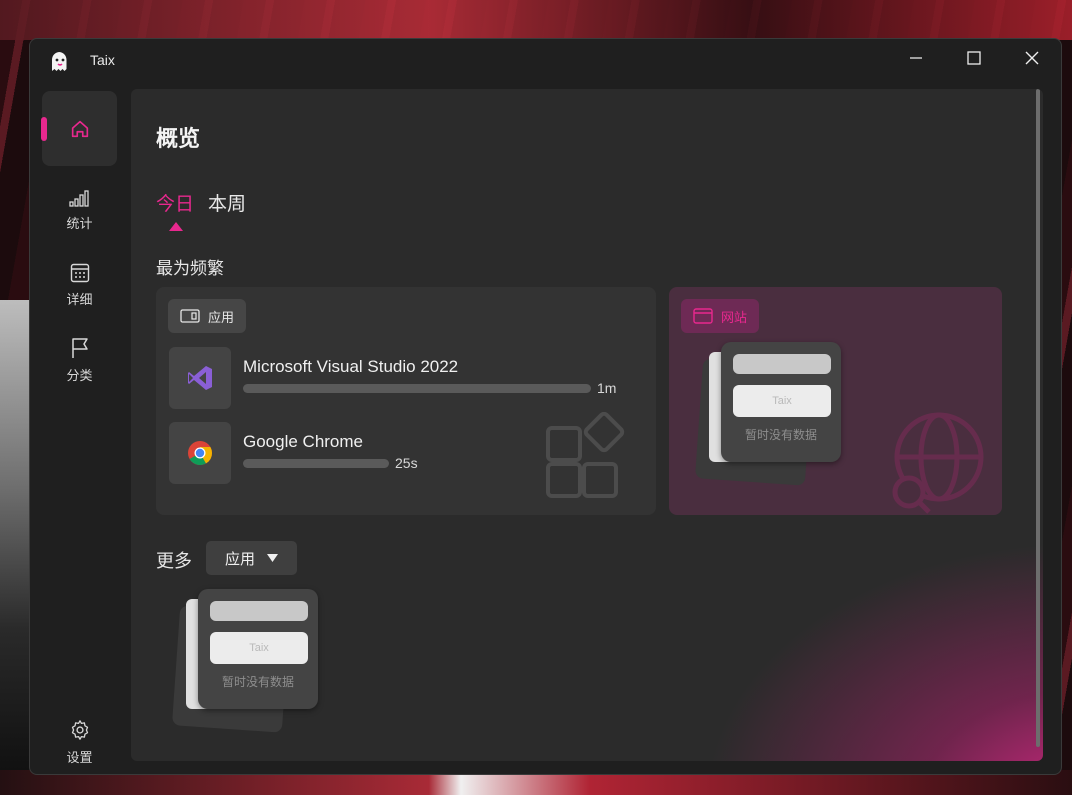 This screenshot has width=1072, height=795. I want to click on active-tab-indicator, so click(176, 226).